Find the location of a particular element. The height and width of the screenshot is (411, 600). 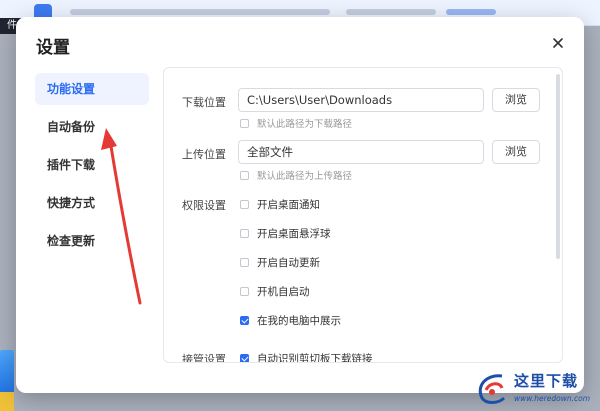

close-icon is located at coordinates (558, 43).